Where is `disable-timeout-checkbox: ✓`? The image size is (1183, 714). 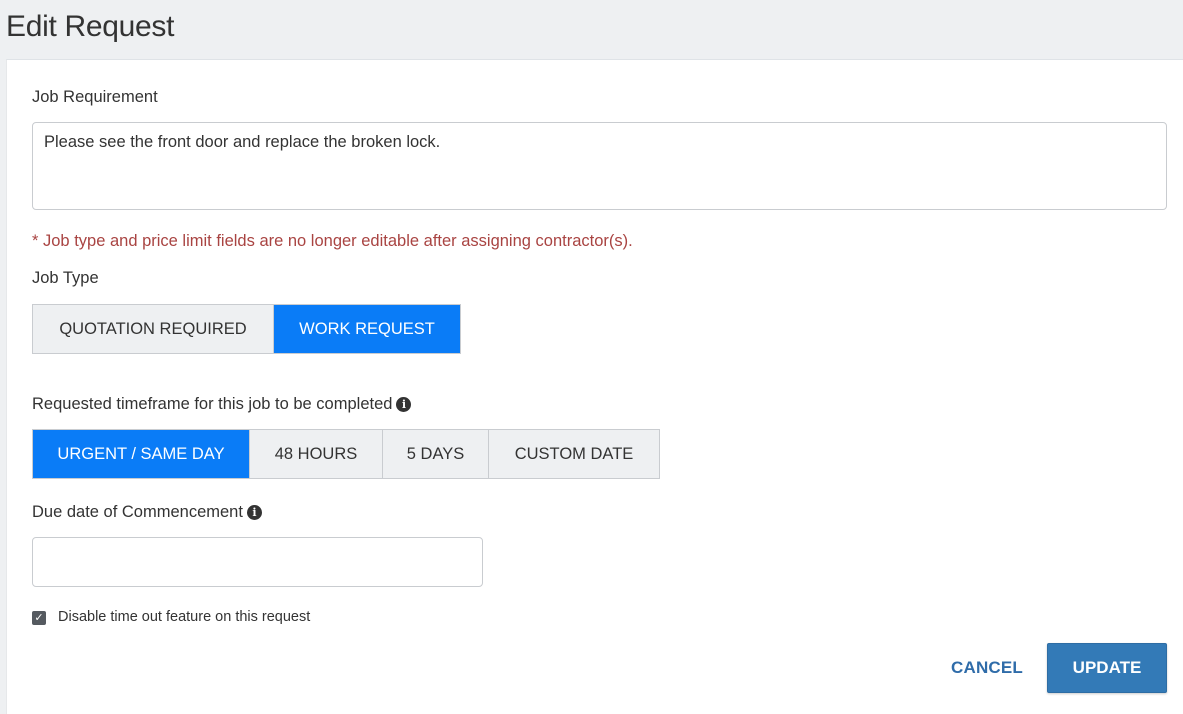 disable-timeout-checkbox: ✓ is located at coordinates (39, 618).